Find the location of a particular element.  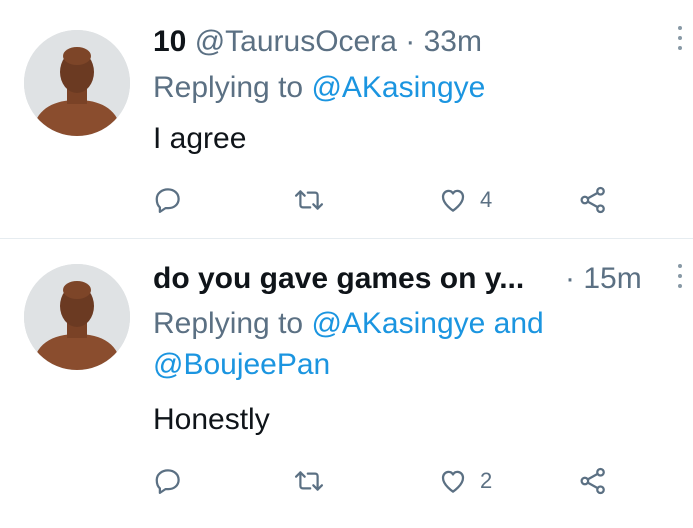

tweet-header: do you gave games on y... · 15m is located at coordinates (397, 279).